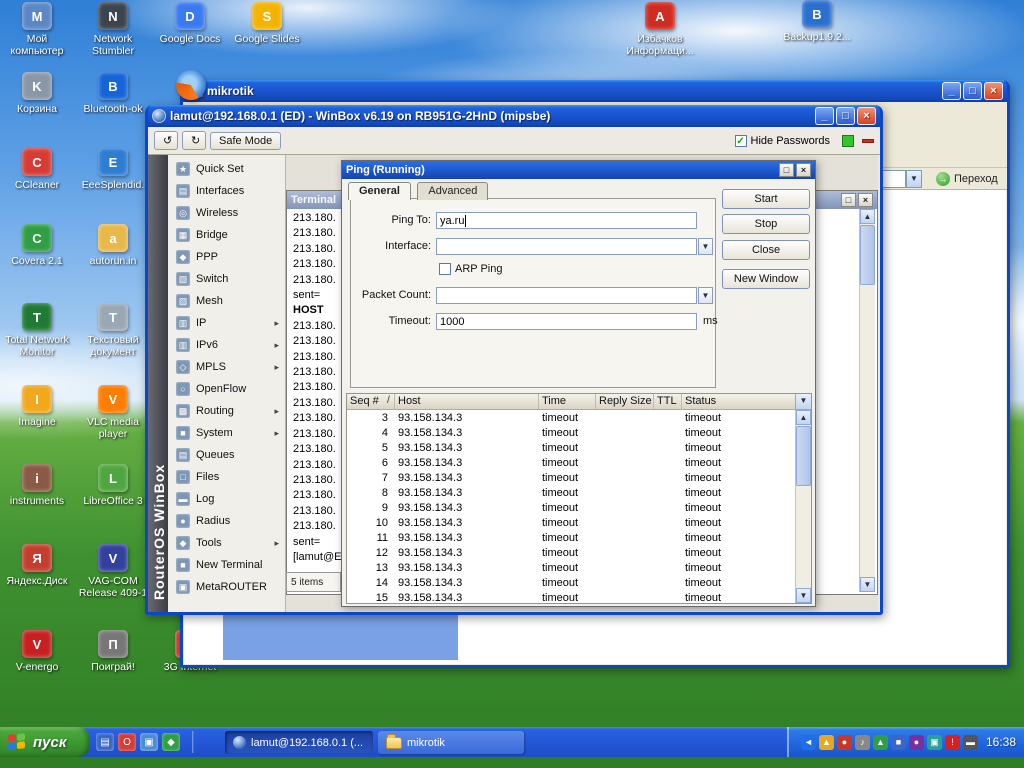 The height and width of the screenshot is (768, 1024). Describe the element at coordinates (171, 742) in the screenshot. I see `quick-launch-icon: ◆` at that location.